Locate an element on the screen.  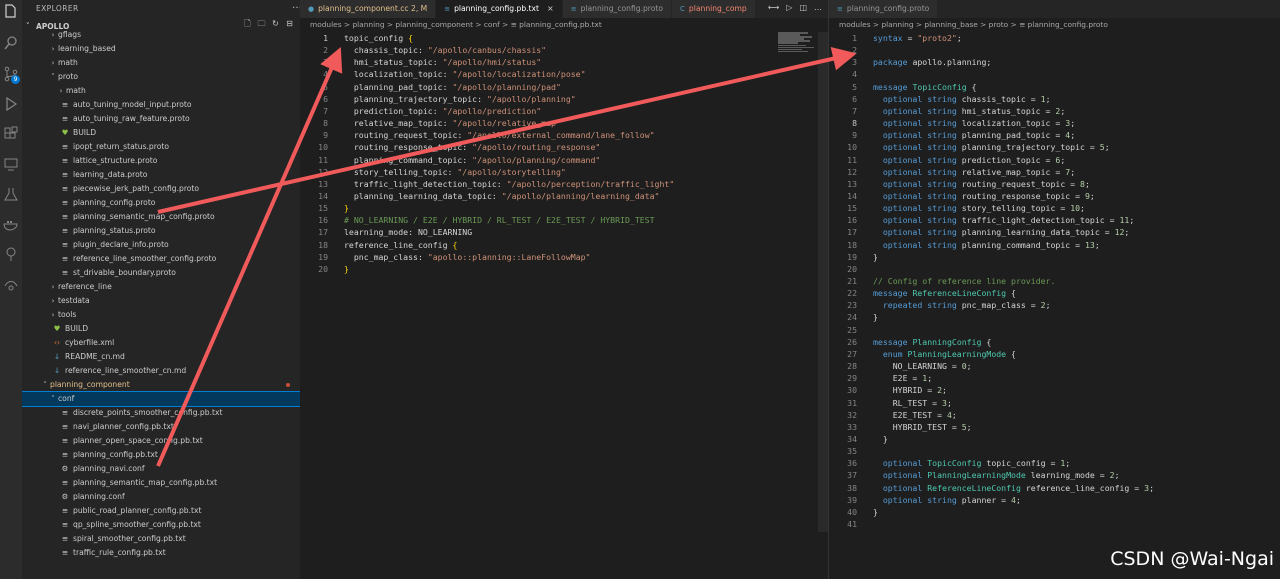
chevron-right-icon: › is located at coordinates (53, 63).